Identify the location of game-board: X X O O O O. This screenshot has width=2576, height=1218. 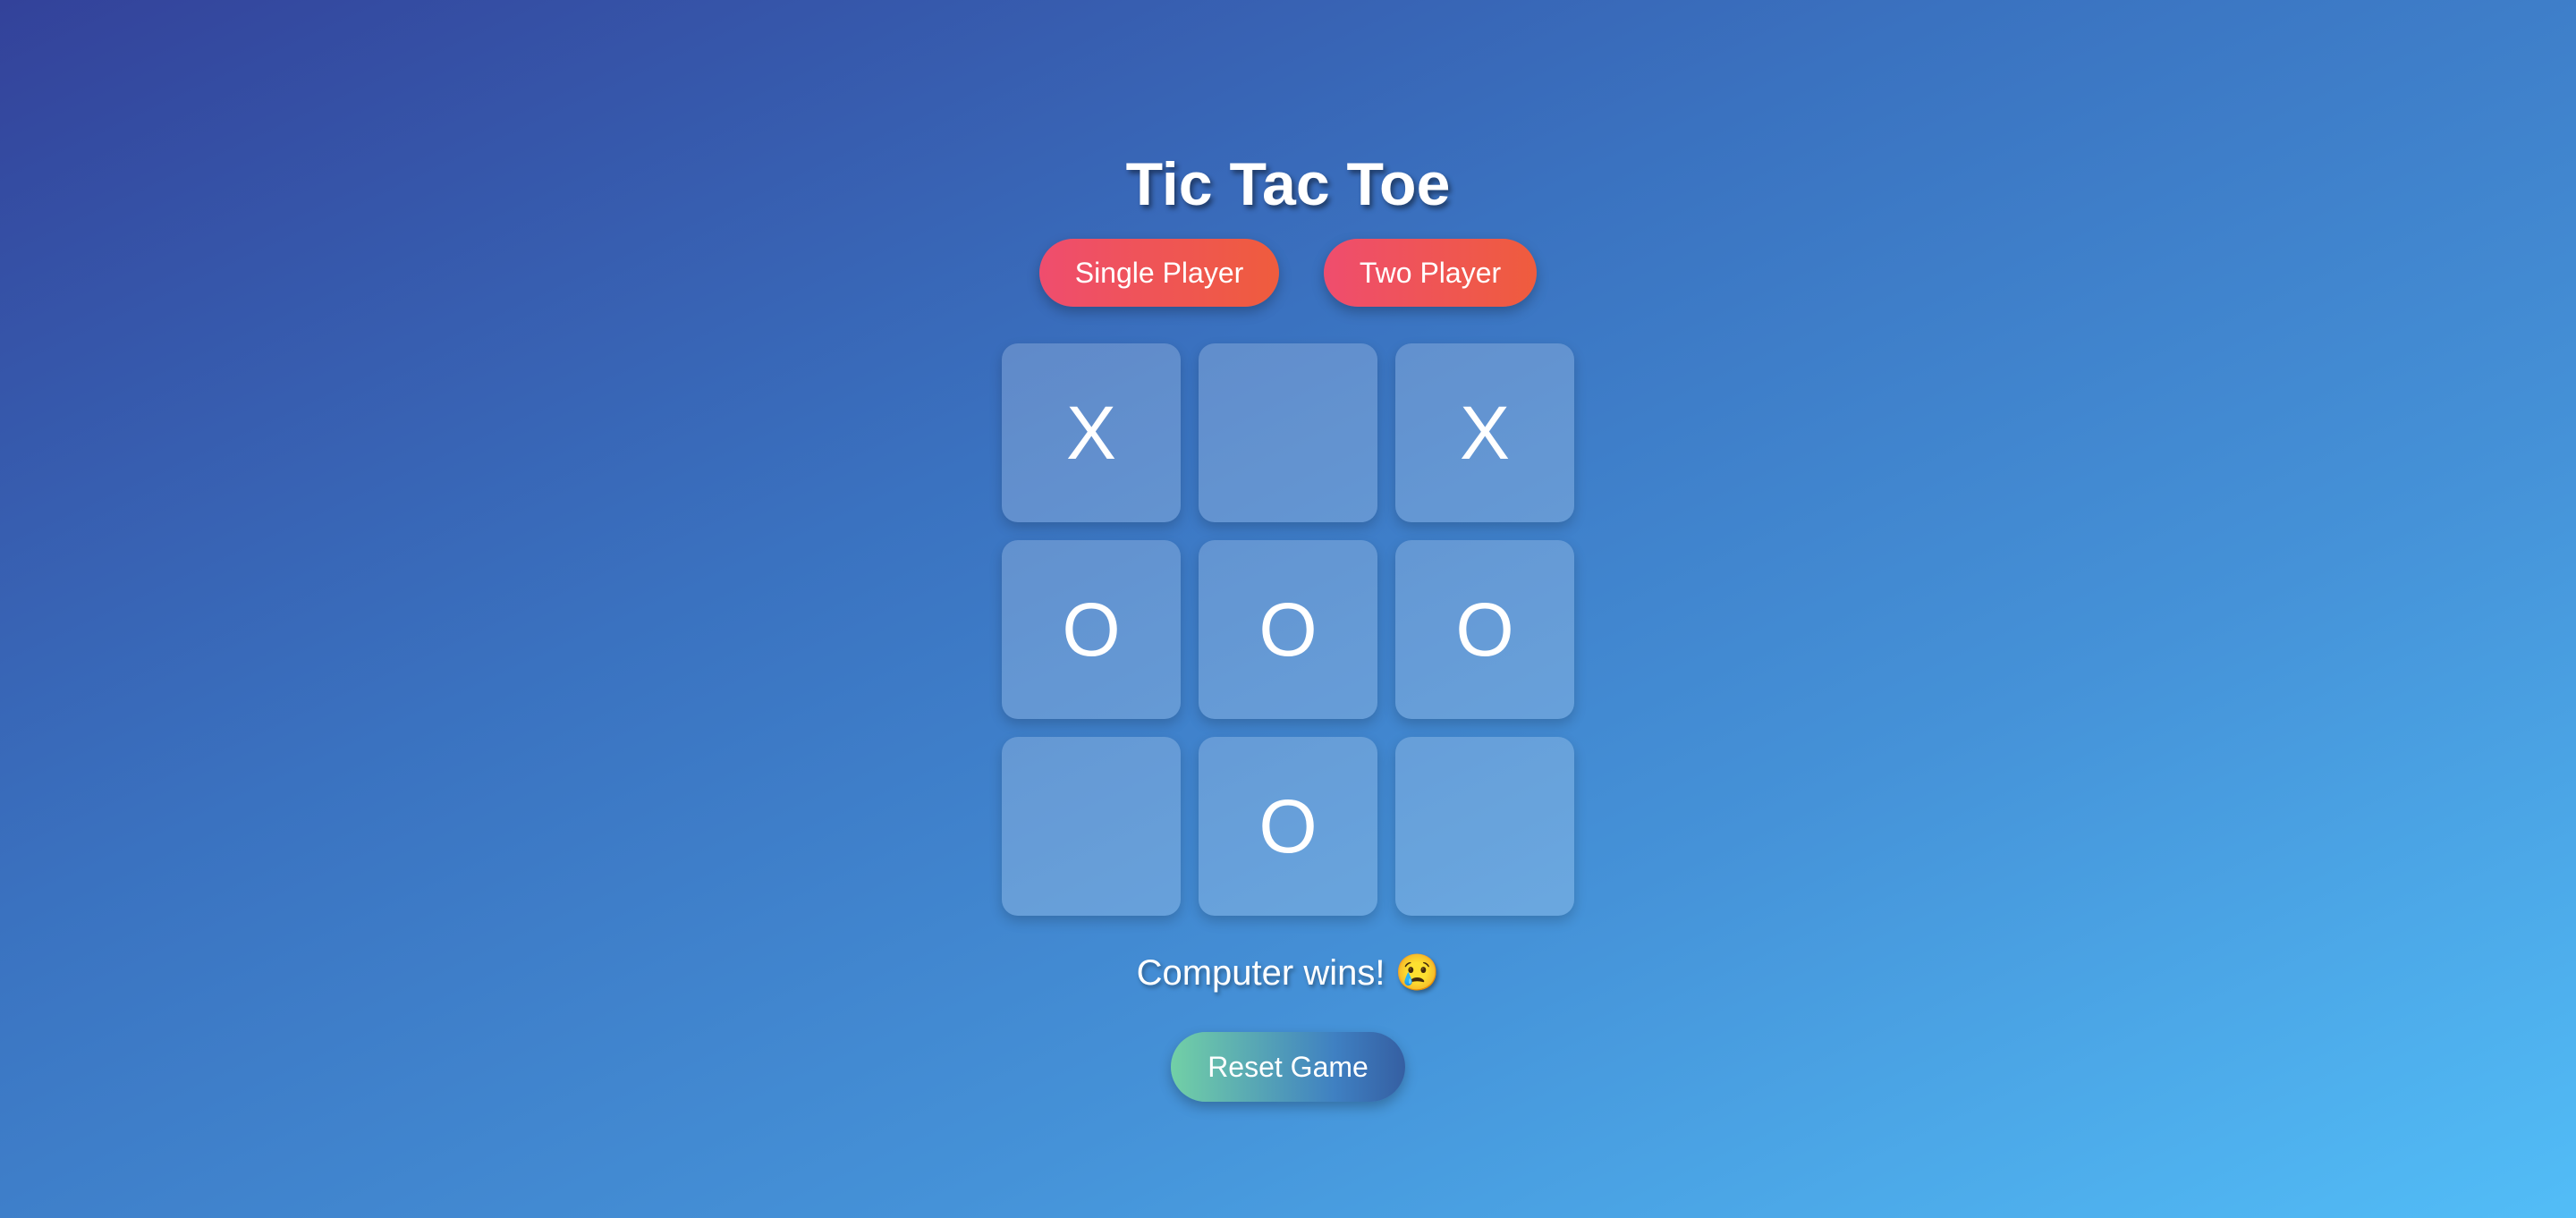
(1288, 629).